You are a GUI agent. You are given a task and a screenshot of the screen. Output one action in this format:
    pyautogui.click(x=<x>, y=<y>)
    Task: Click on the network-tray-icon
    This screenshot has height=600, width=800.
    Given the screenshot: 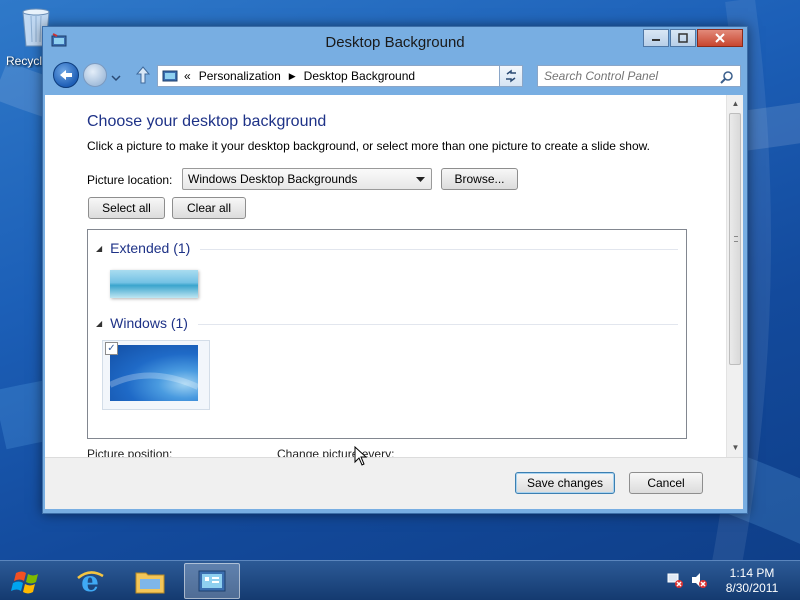 What is the action you would take?
    pyautogui.click(x=675, y=580)
    